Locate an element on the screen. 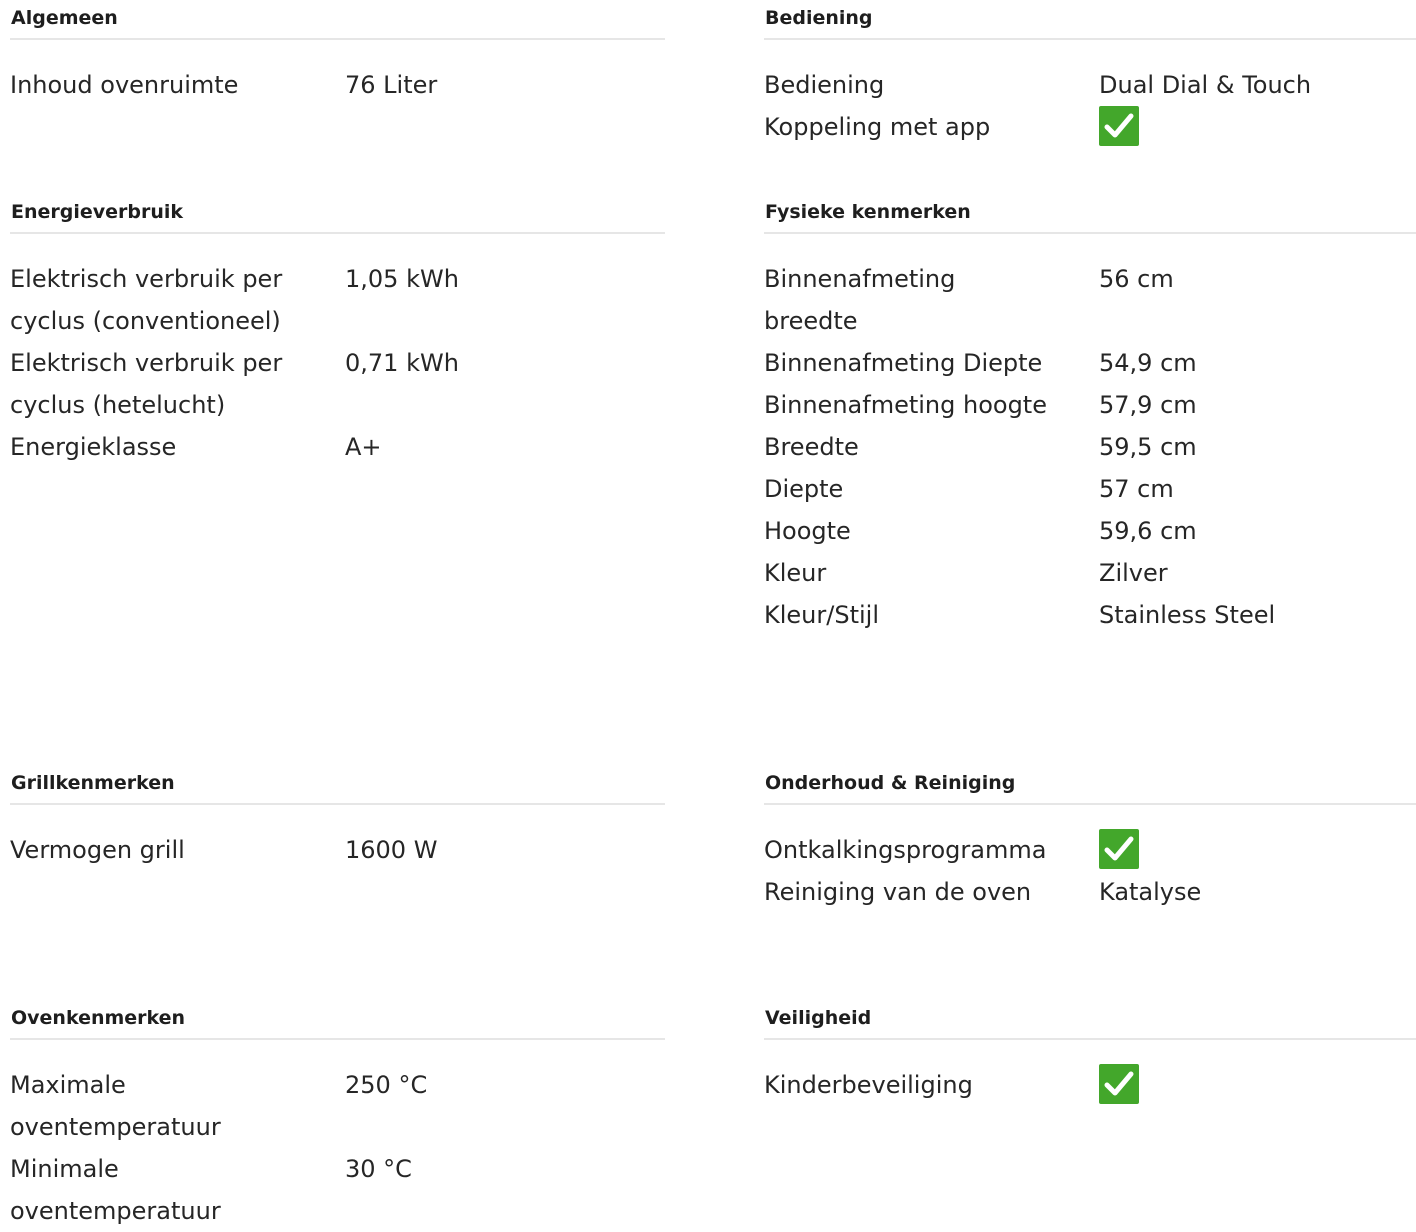 The height and width of the screenshot is (1232, 1416). spec-row: Vermogen grill 1600 W is located at coordinates (337, 850).